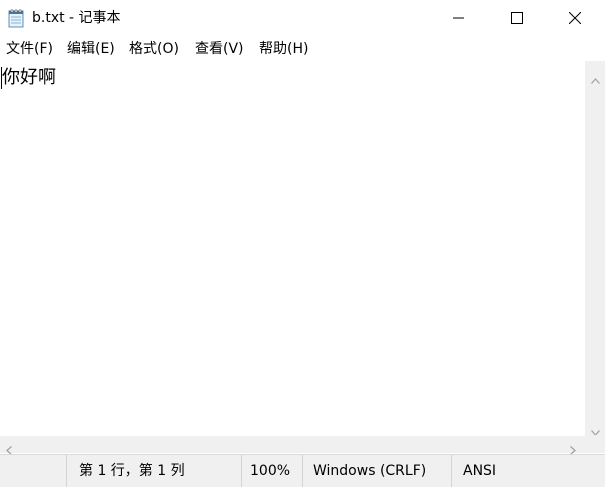  I want to click on encoding: ANSI, so click(480, 471).